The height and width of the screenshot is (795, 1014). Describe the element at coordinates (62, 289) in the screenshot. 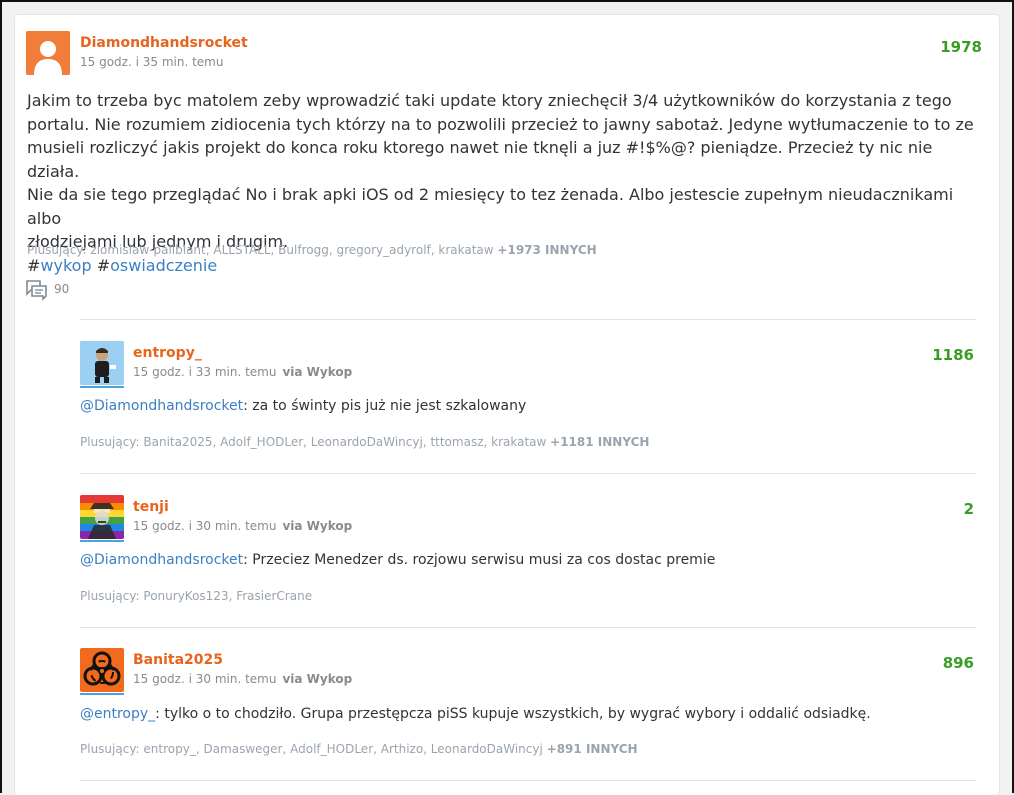

I see `comments-count: 90` at that location.